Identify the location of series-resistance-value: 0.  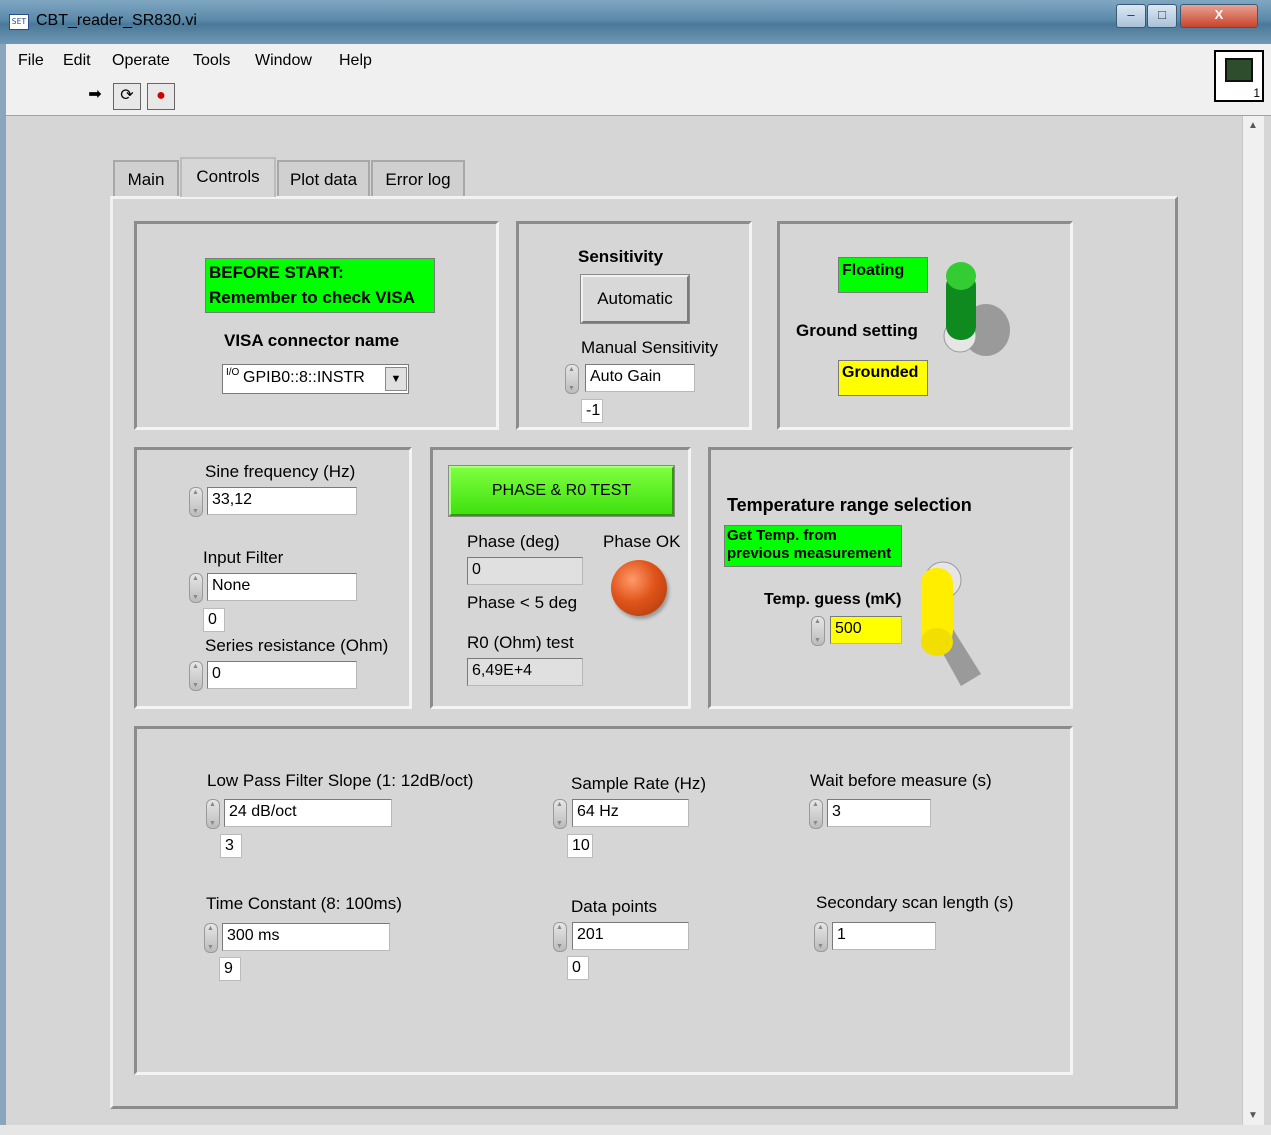
(282, 675).